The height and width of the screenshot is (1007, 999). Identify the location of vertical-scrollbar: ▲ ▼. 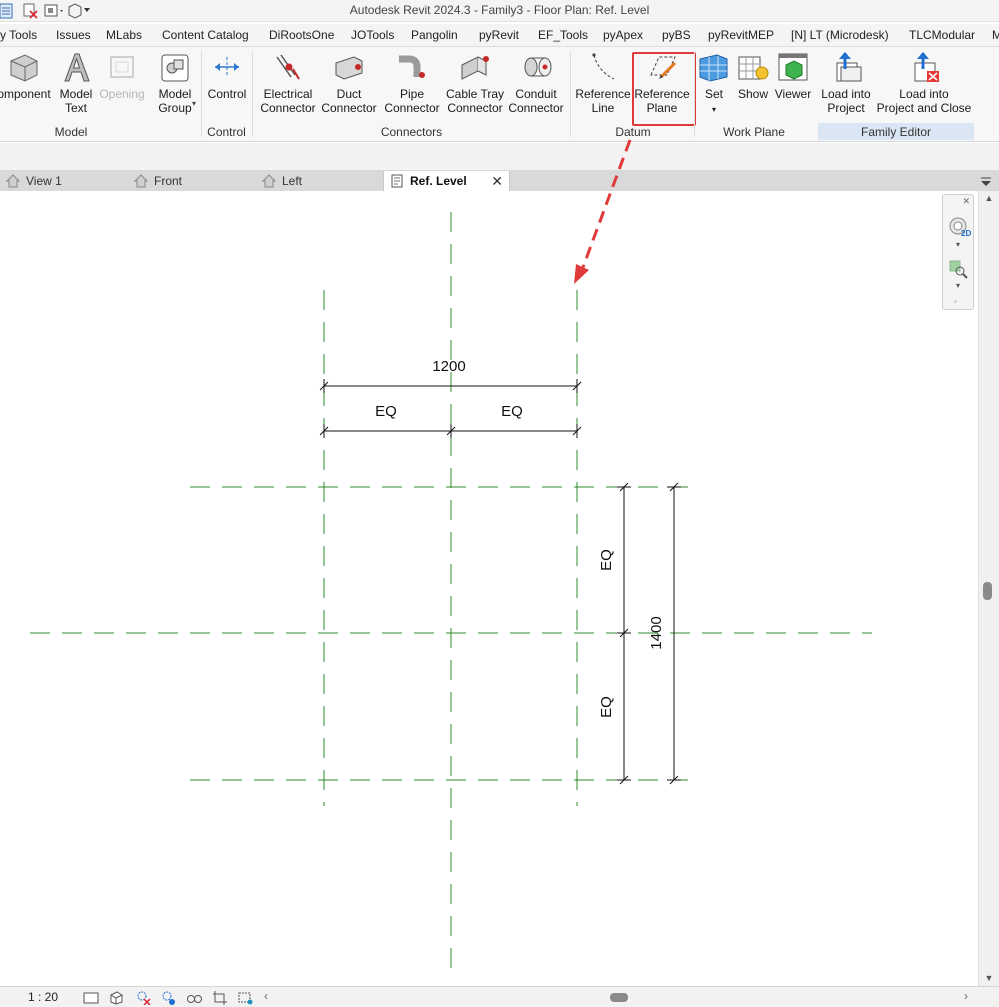
(988, 588).